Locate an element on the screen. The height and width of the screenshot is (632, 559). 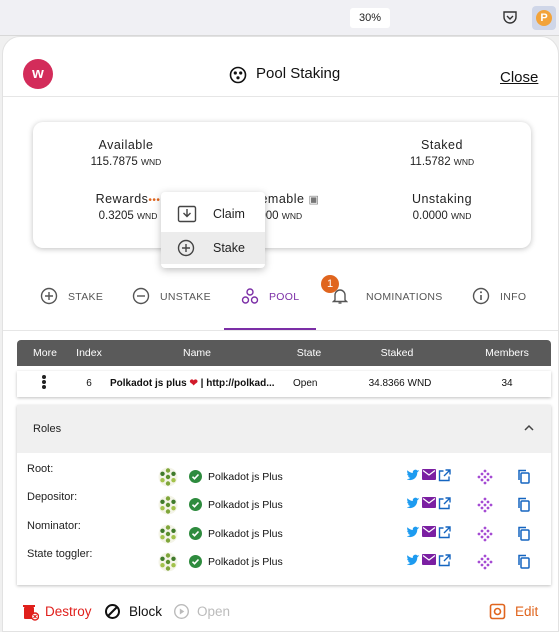
tab-pool: POOL is located at coordinates (276, 304).